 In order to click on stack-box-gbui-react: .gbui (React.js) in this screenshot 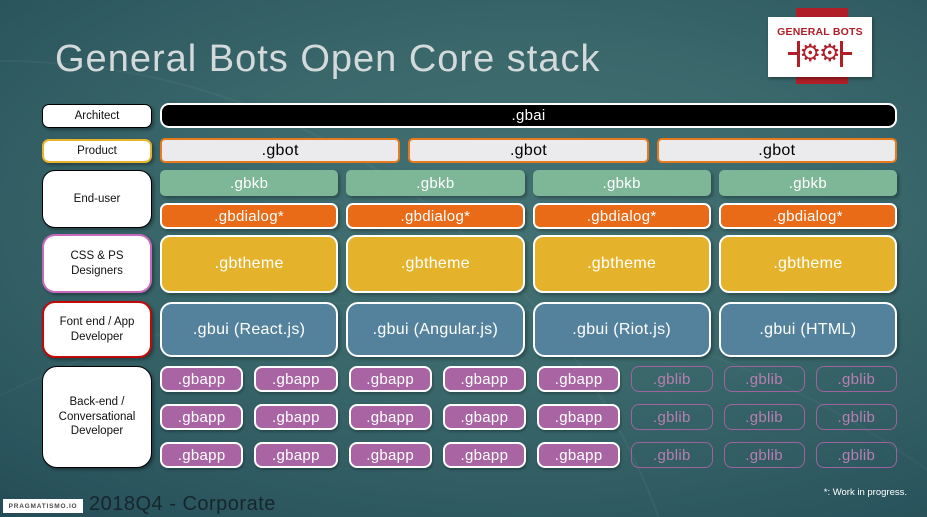, I will do `click(249, 329)`.